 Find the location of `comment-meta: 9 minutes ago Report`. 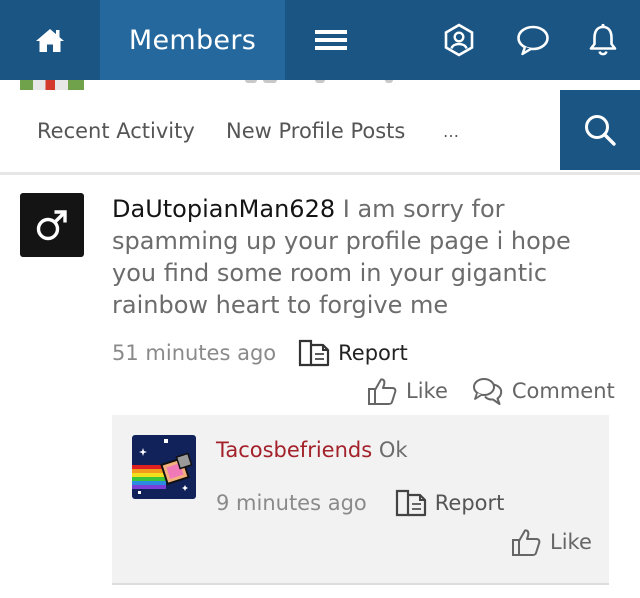

comment-meta: 9 minutes ago Report is located at coordinates (360, 503).